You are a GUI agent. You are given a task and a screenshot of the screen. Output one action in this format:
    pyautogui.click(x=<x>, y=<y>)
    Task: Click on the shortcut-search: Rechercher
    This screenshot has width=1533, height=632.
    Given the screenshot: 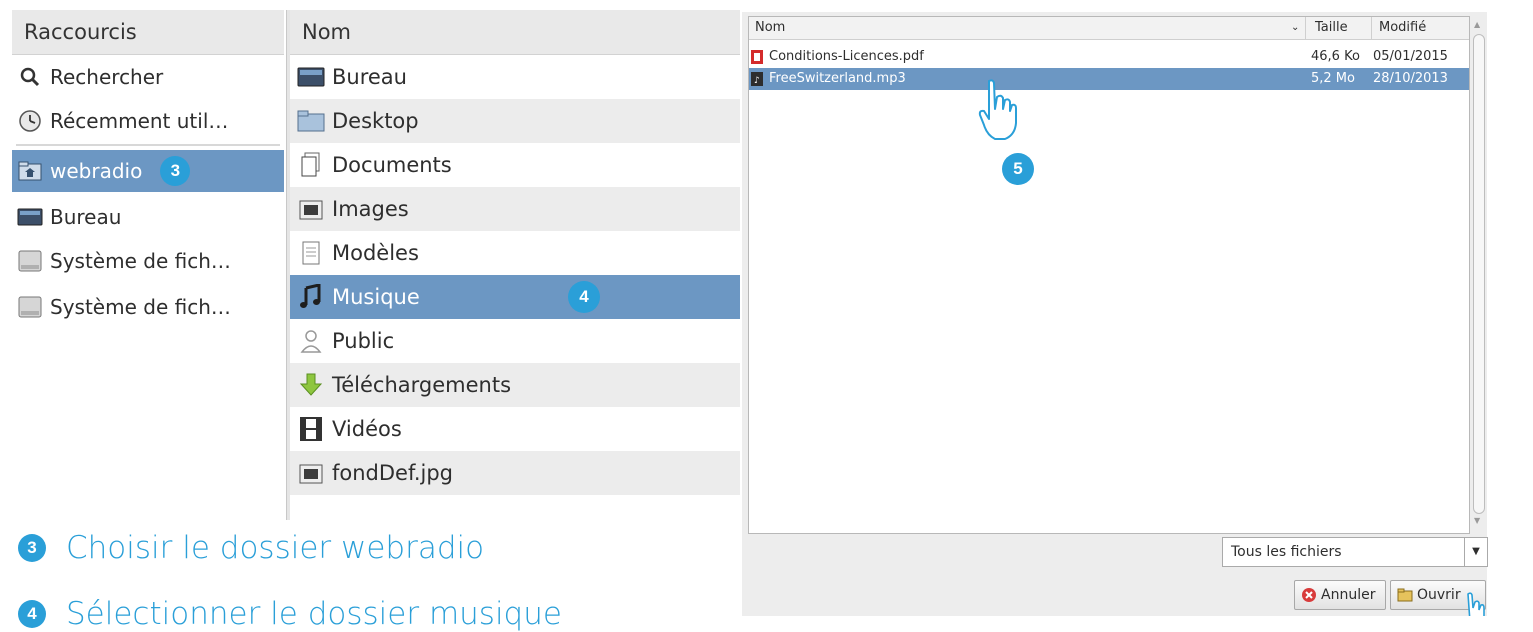 What is the action you would take?
    pyautogui.click(x=148, y=77)
    